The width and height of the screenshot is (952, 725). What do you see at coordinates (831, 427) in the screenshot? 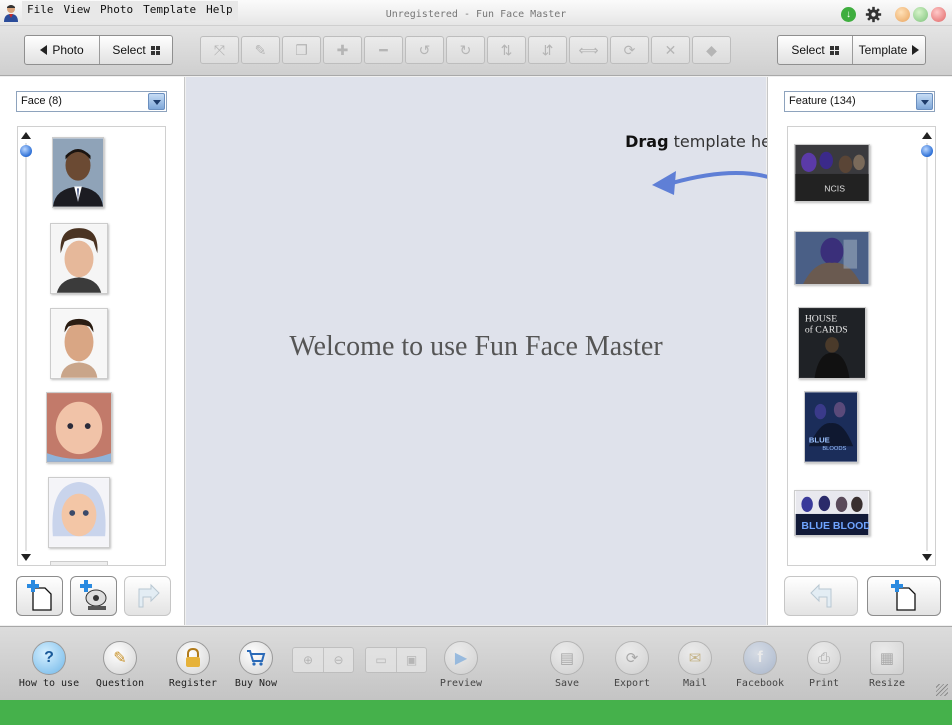
I see `template-thumbnail-blue-bloods-poster: BLUE BLOODS` at bounding box center [831, 427].